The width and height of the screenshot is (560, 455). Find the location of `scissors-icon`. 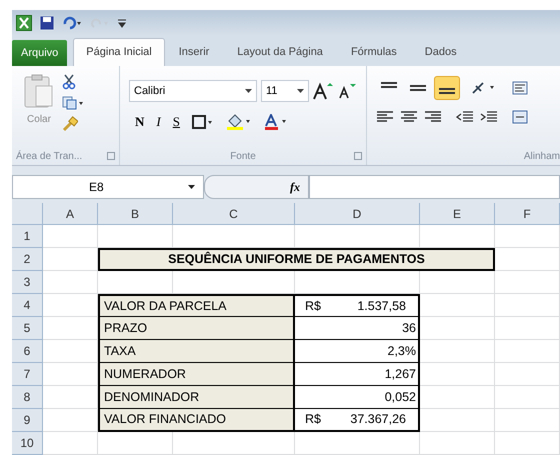

scissors-icon is located at coordinates (69, 82).